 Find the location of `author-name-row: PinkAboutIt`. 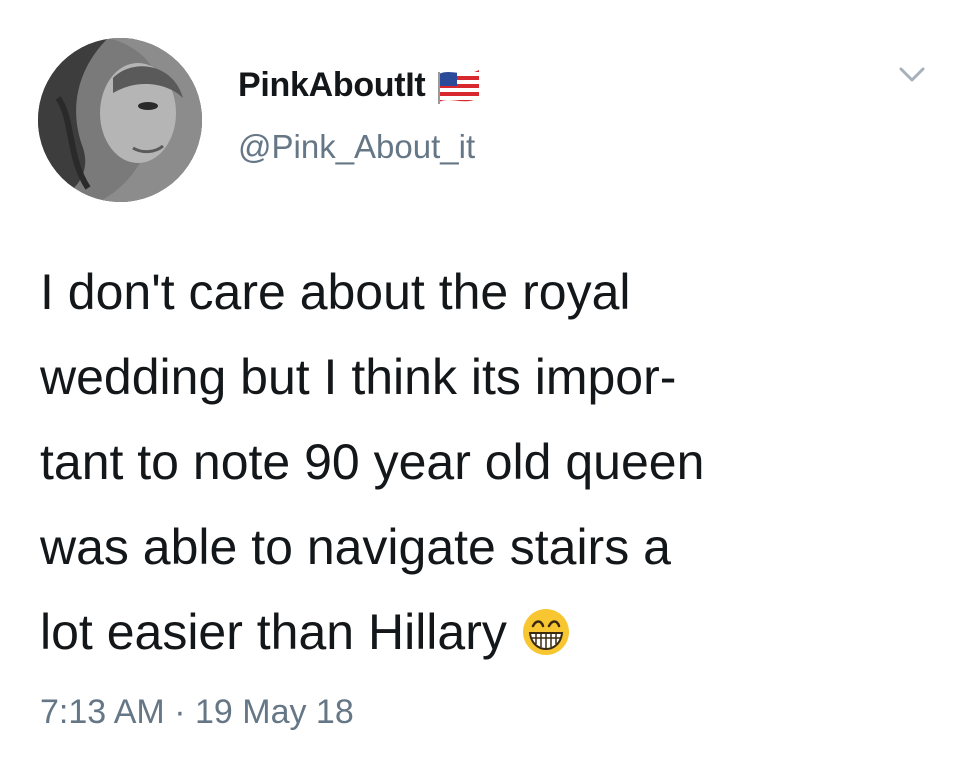

author-name-row: PinkAboutIt is located at coordinates (360, 85).